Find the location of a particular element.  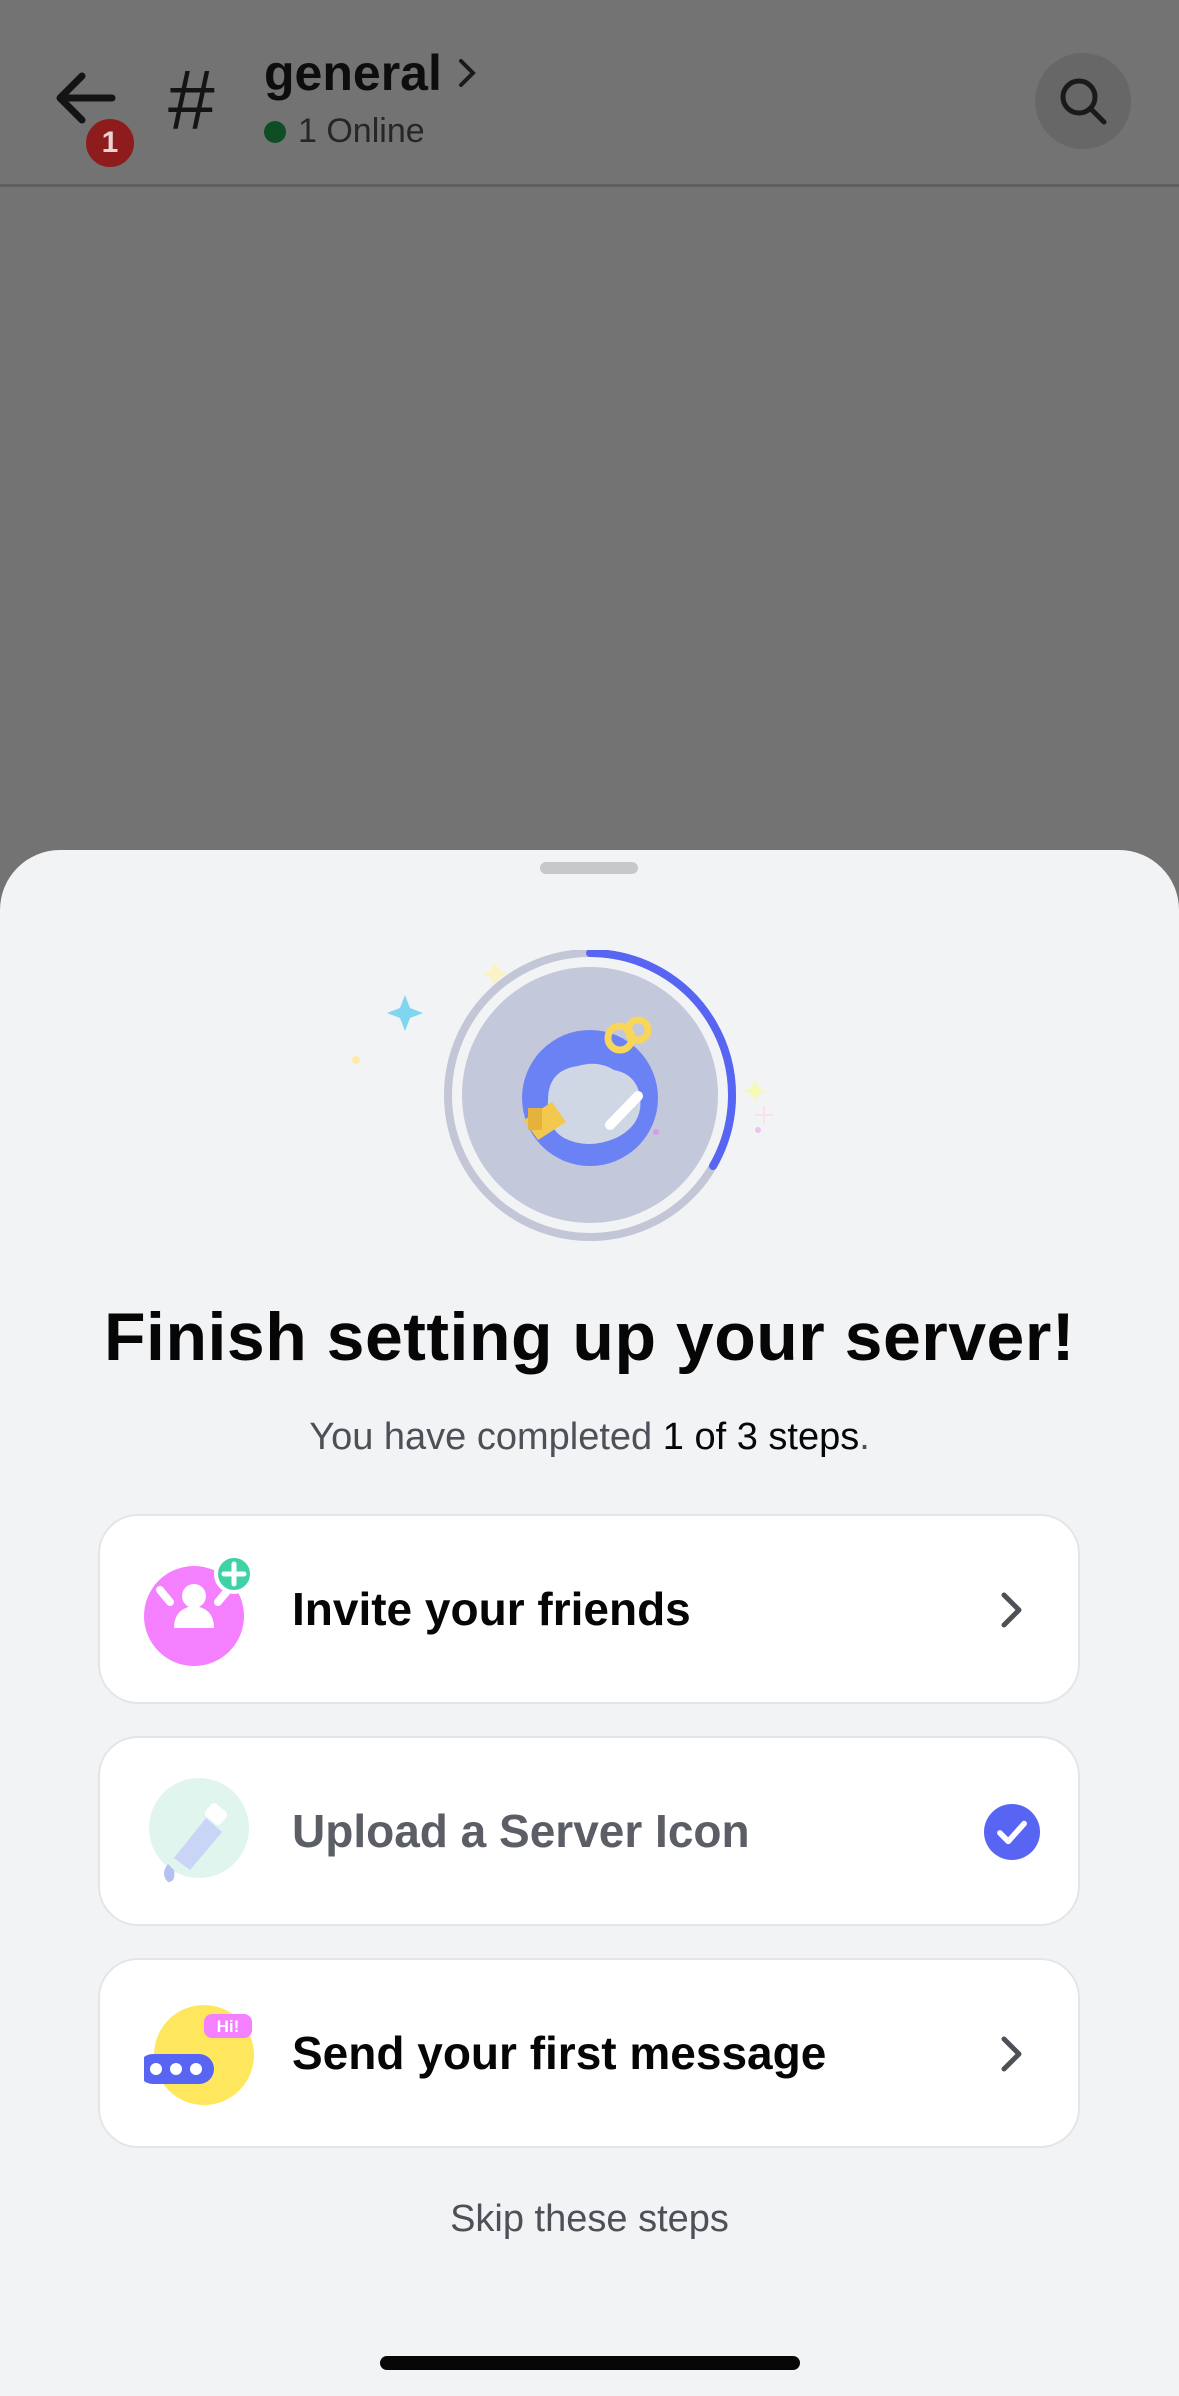

upload-server-icon-icon is located at coordinates (199, 1830).